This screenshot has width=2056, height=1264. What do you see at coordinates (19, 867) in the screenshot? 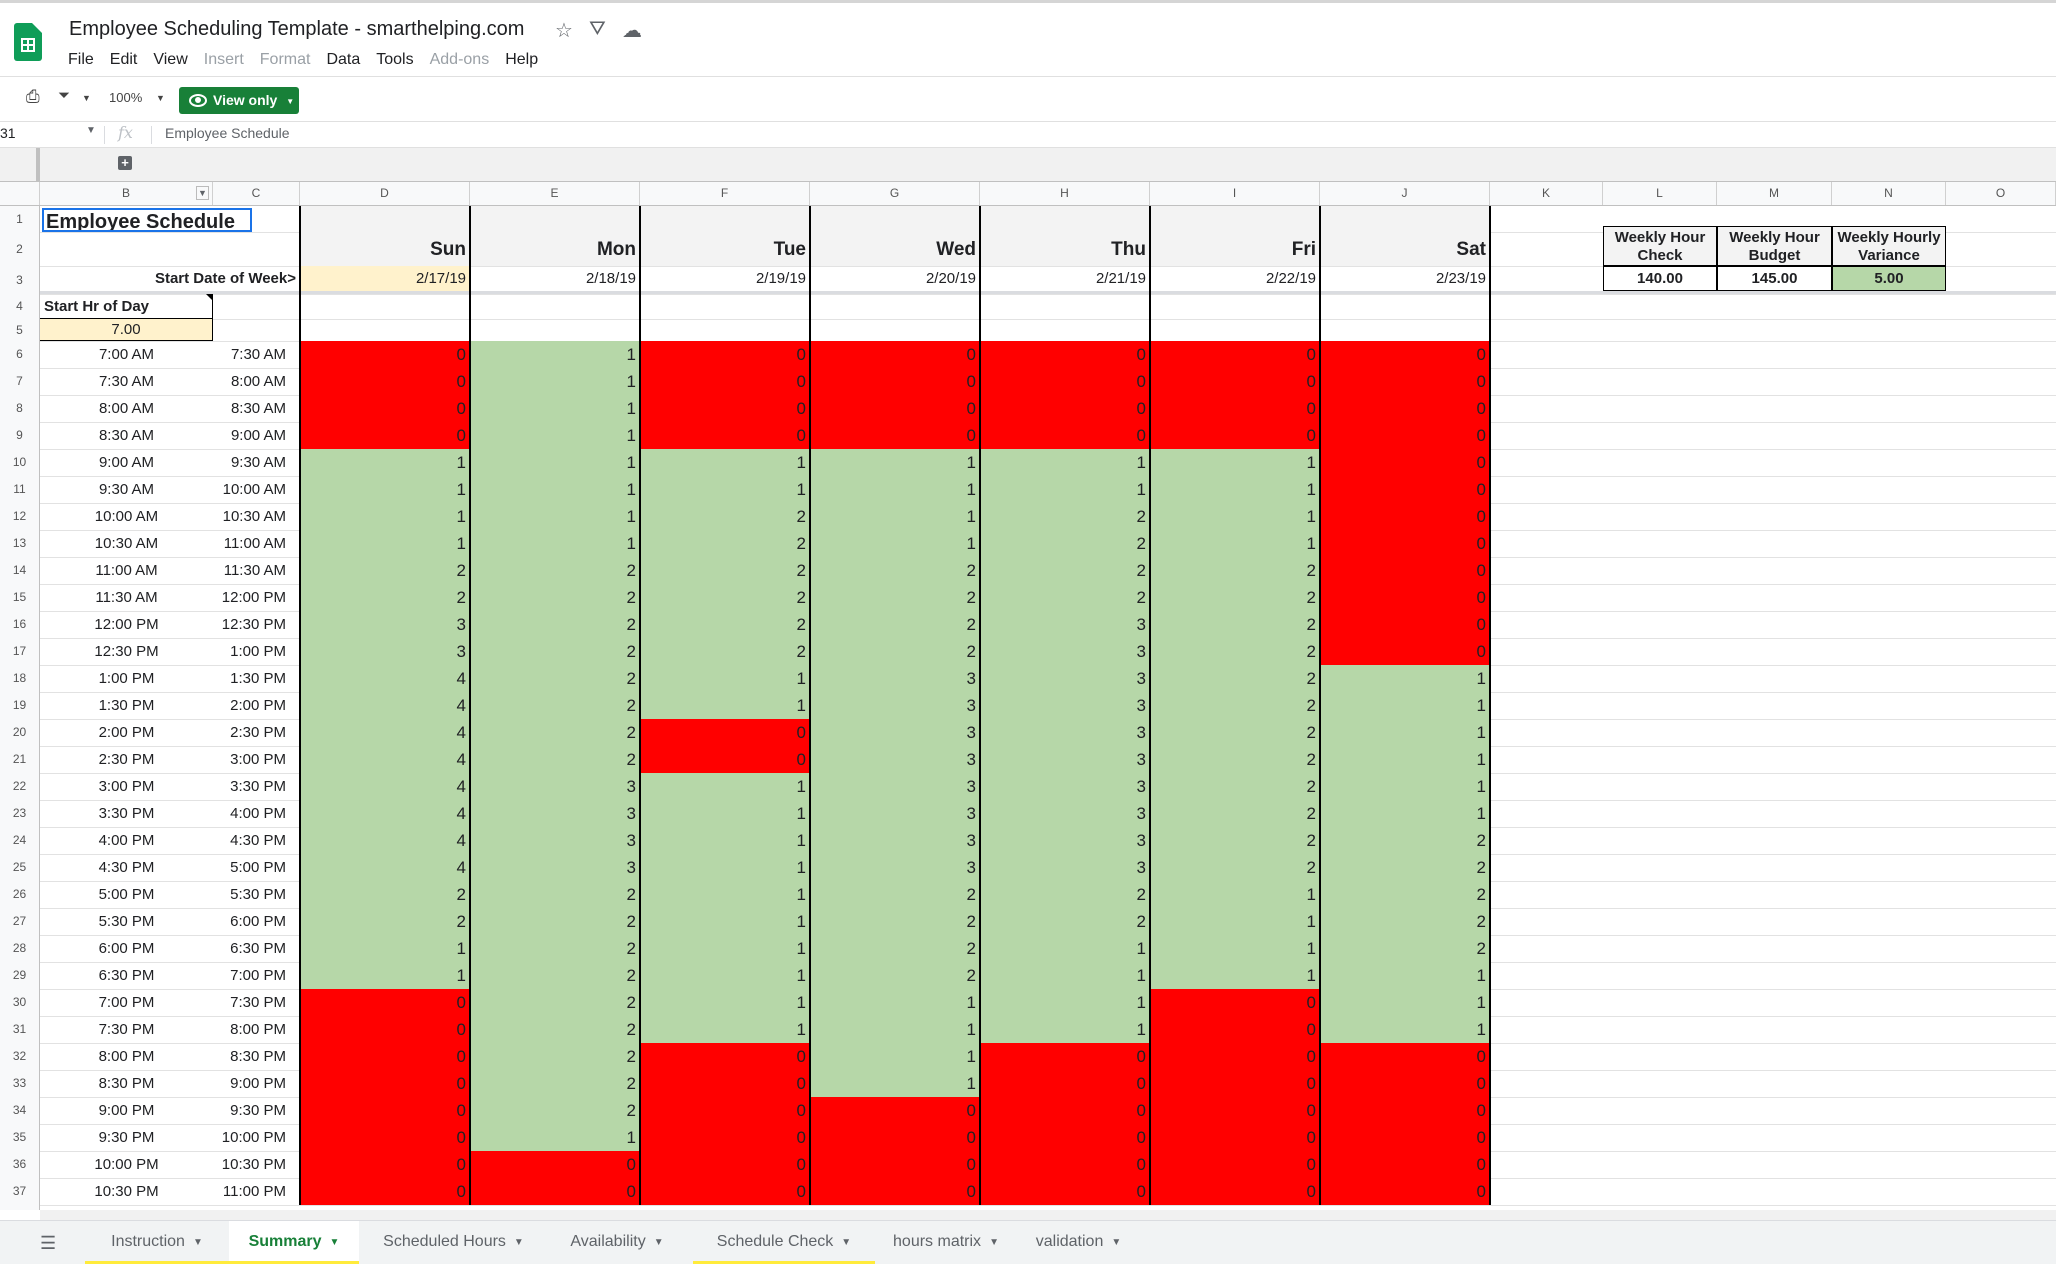
I see `row-header-25: 25` at bounding box center [19, 867].